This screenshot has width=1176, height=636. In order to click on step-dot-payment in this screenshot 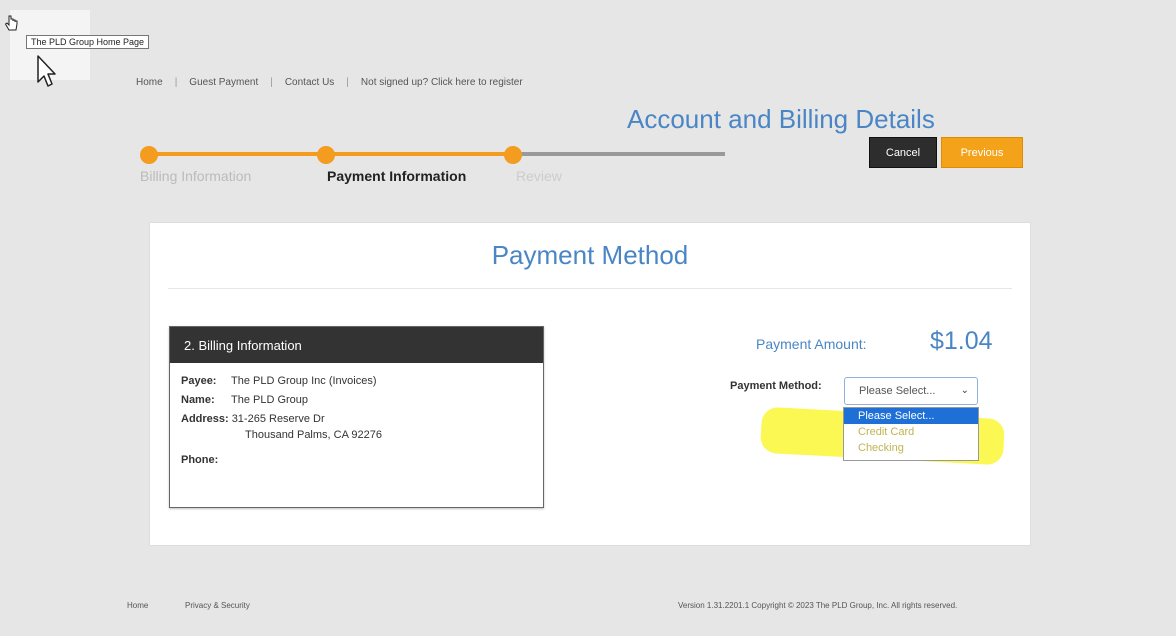, I will do `click(326, 155)`.